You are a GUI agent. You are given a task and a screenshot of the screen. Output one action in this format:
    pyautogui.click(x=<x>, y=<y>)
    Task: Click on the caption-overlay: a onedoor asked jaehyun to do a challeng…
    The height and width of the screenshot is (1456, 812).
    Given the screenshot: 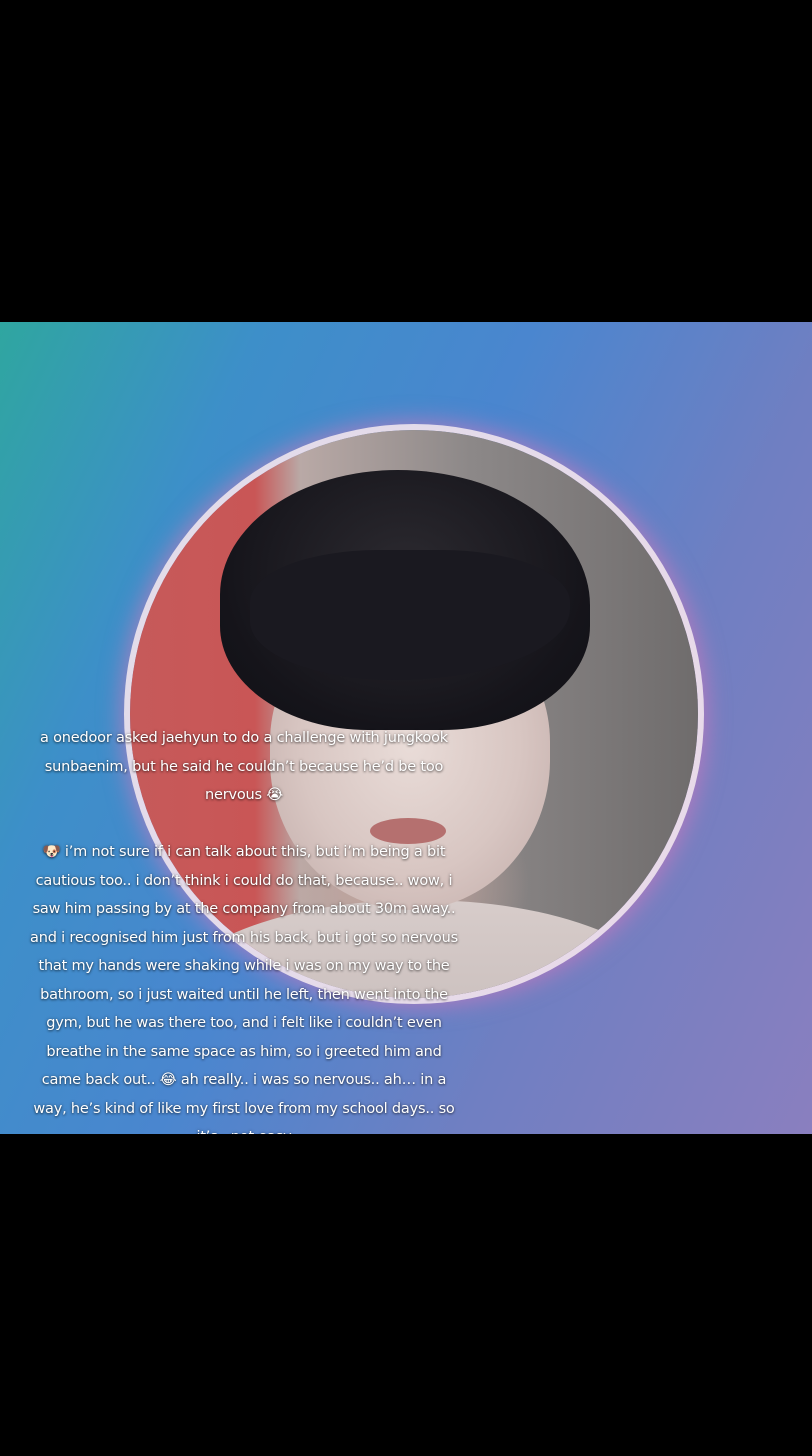 What is the action you would take?
    pyautogui.click(x=244, y=929)
    